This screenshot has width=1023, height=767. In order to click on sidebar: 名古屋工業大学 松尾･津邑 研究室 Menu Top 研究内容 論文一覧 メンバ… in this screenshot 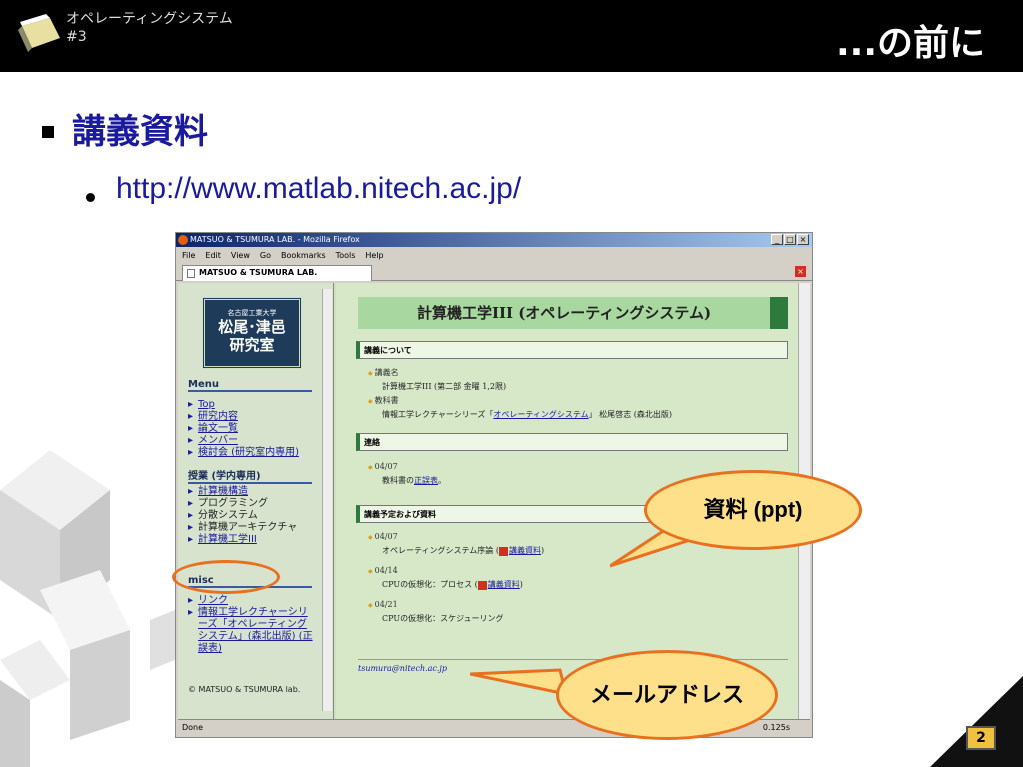, I will do `click(256, 501)`.